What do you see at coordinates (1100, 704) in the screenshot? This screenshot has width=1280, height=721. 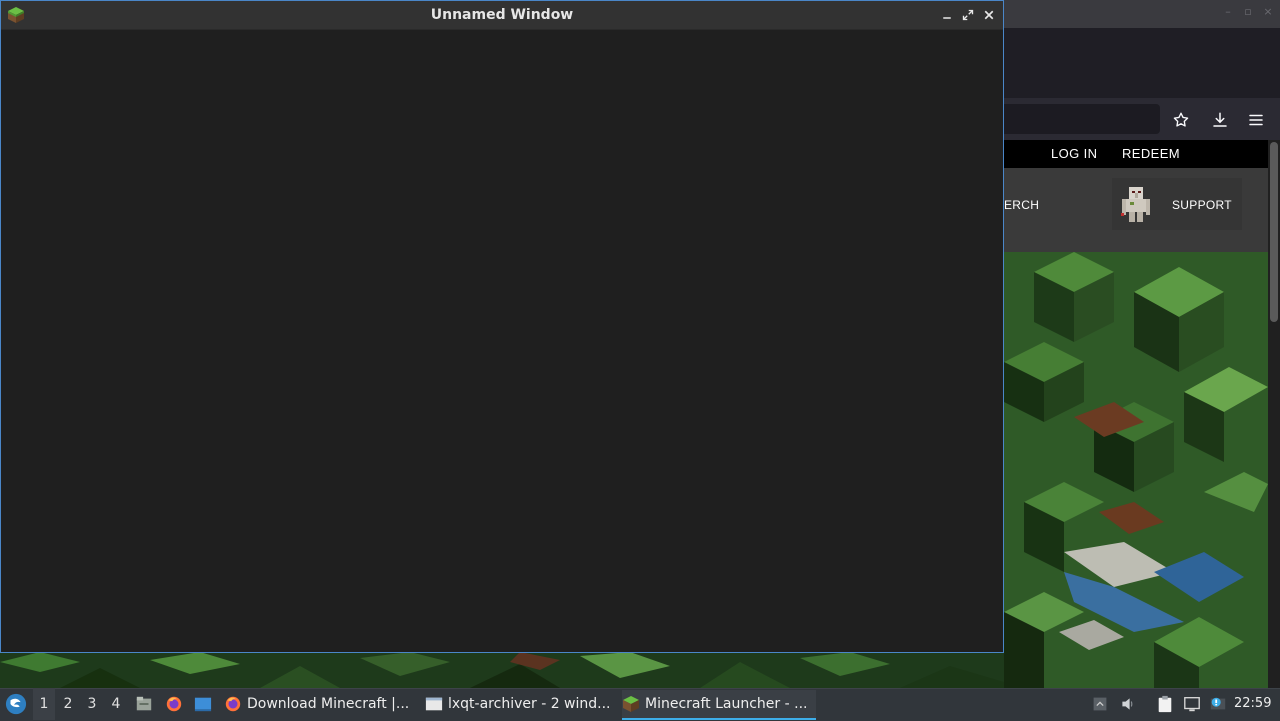 I see `tray-expand-icon` at bounding box center [1100, 704].